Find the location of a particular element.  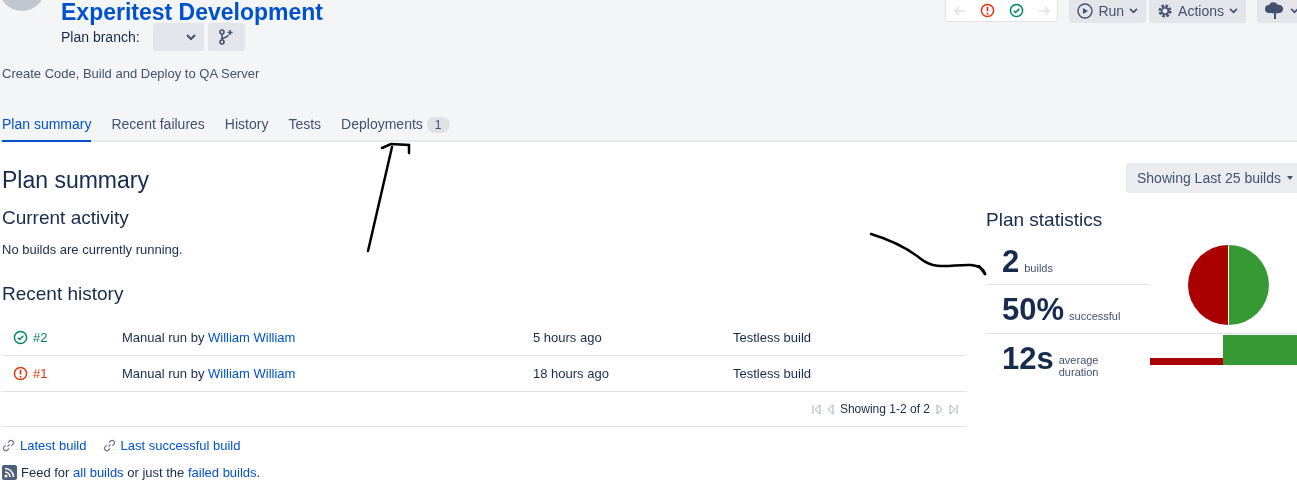

tab: Deployments 1 is located at coordinates (395, 121).